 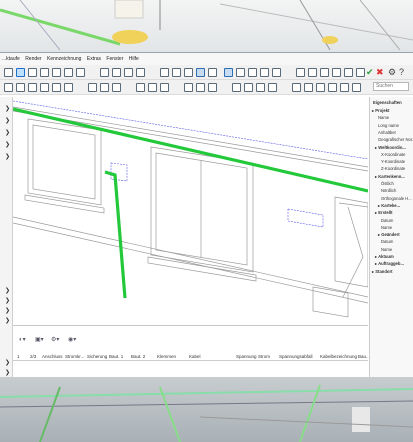 I want to click on col-header: Anschluss, so click(x=52, y=356).